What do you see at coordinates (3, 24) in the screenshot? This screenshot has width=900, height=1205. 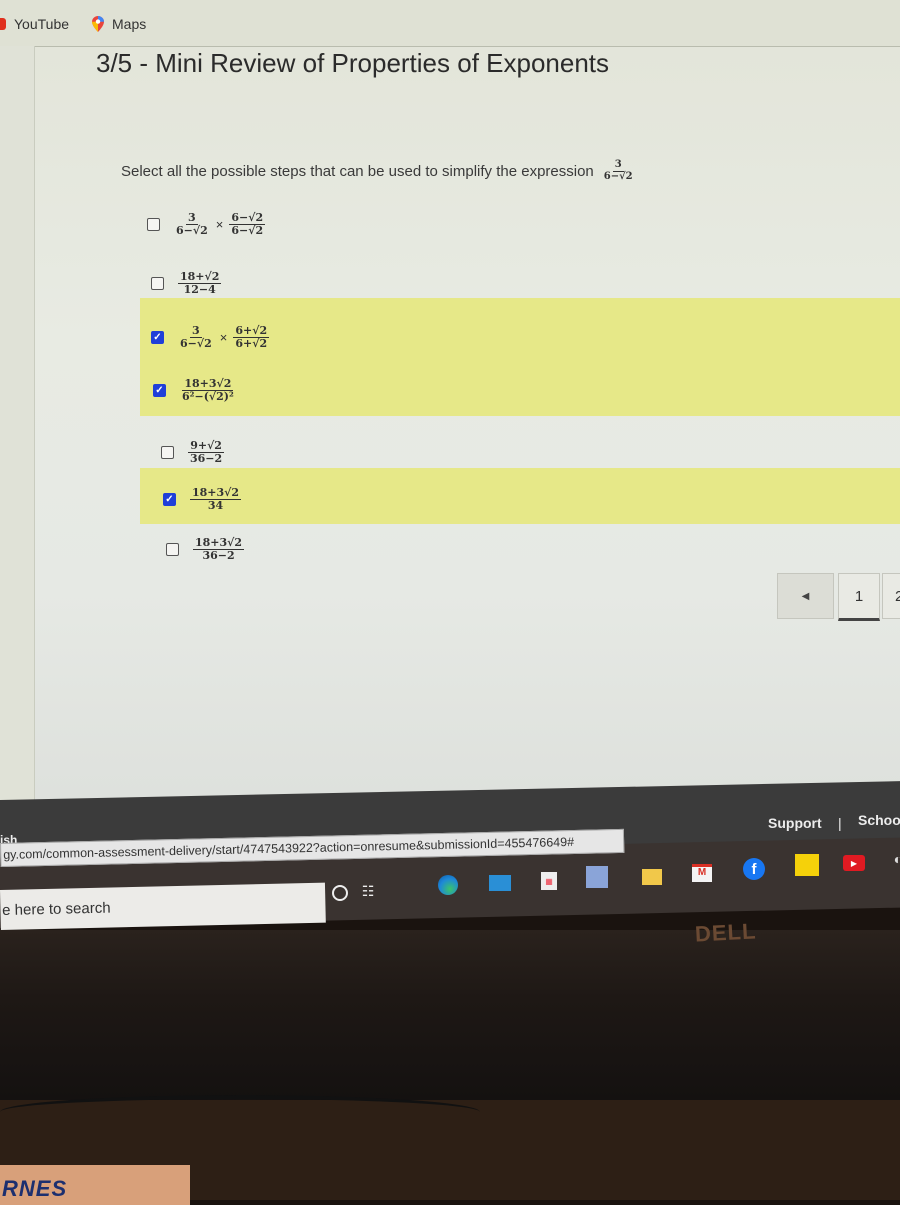 I see `youtube-icon` at bounding box center [3, 24].